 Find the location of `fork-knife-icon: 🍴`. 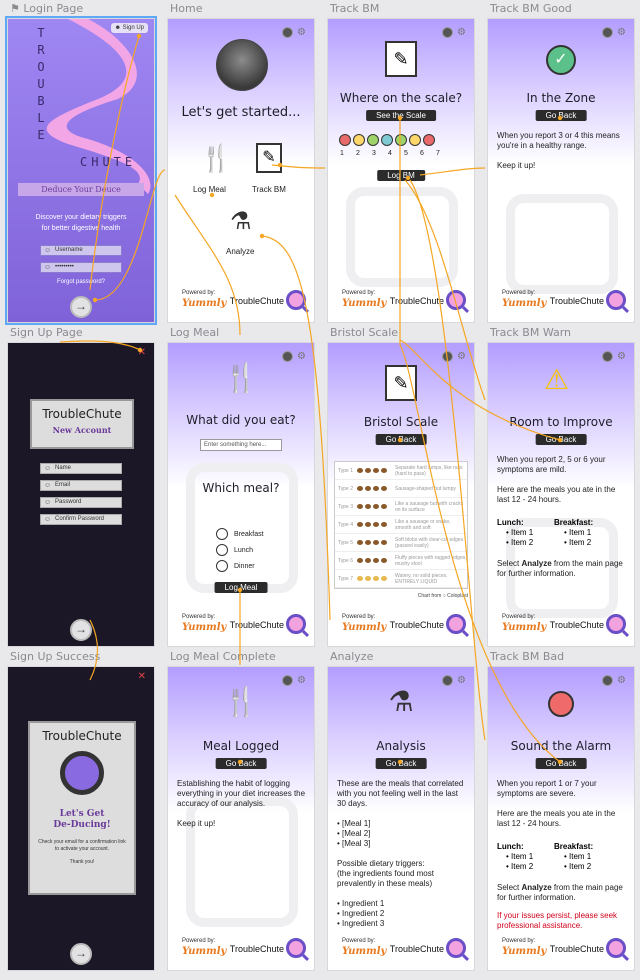

fork-knife-icon: 🍴 is located at coordinates (216, 158).